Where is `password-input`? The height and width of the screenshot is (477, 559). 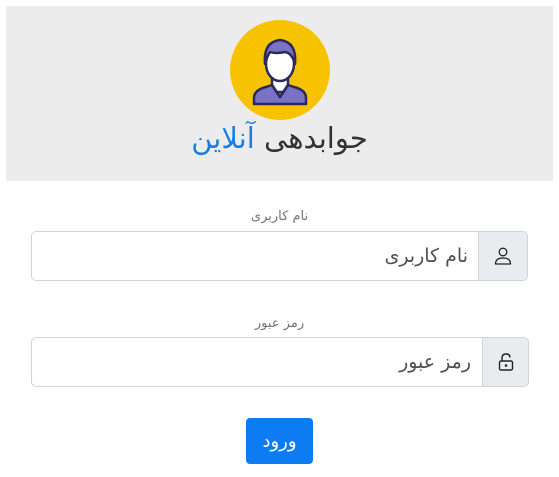 password-input is located at coordinates (257, 362).